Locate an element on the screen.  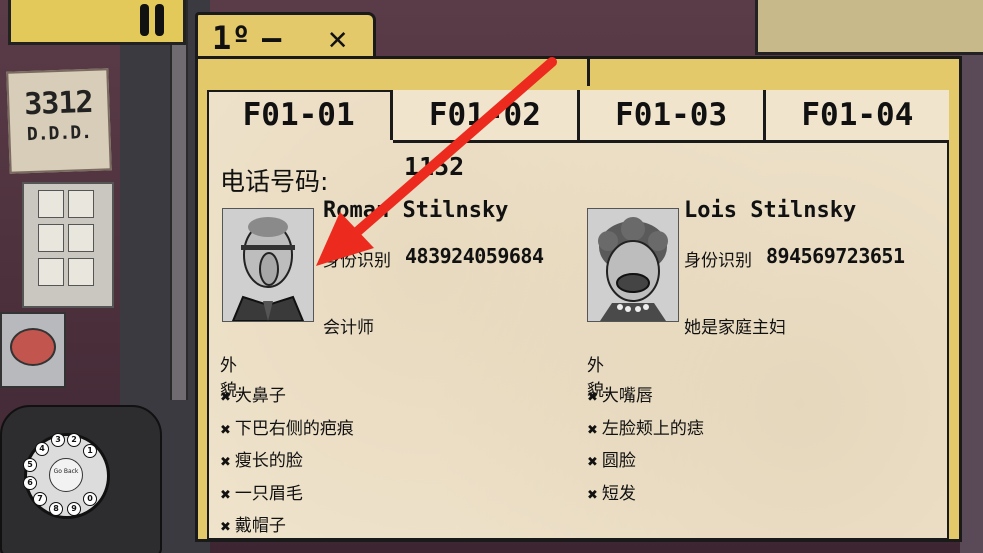
trait-list: ✖ 大嘴唇 ✖ 左脸颊上的痣 ✖ 圆脸 ✖ 短发 is located at coordinates (645, 445).